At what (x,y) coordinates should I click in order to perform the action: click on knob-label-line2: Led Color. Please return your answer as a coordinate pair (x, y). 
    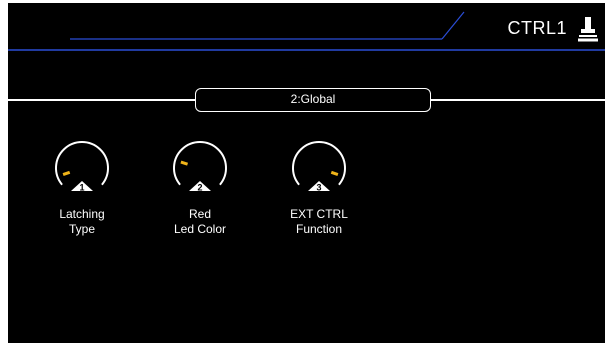
    Looking at the image, I should click on (200, 229).